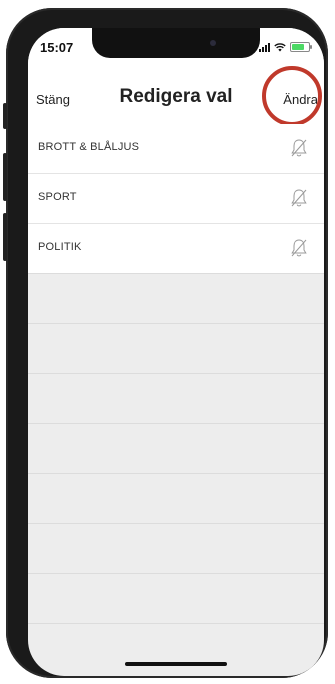  What do you see at coordinates (5, 237) in the screenshot?
I see `volume-down-button` at bounding box center [5, 237].